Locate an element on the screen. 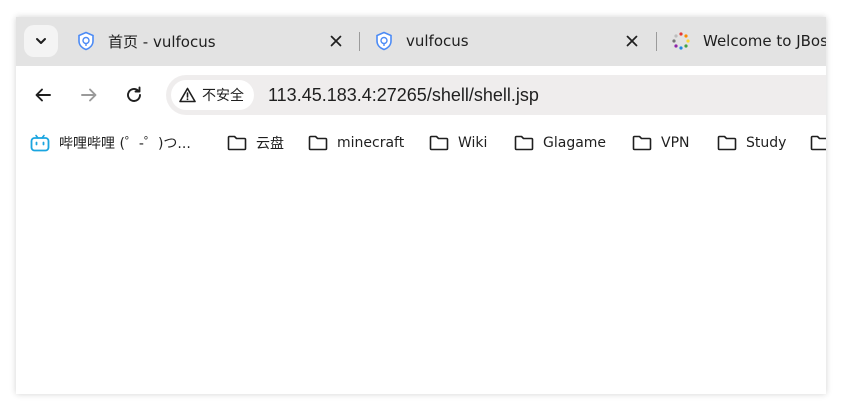  back-button is located at coordinates (43, 95).